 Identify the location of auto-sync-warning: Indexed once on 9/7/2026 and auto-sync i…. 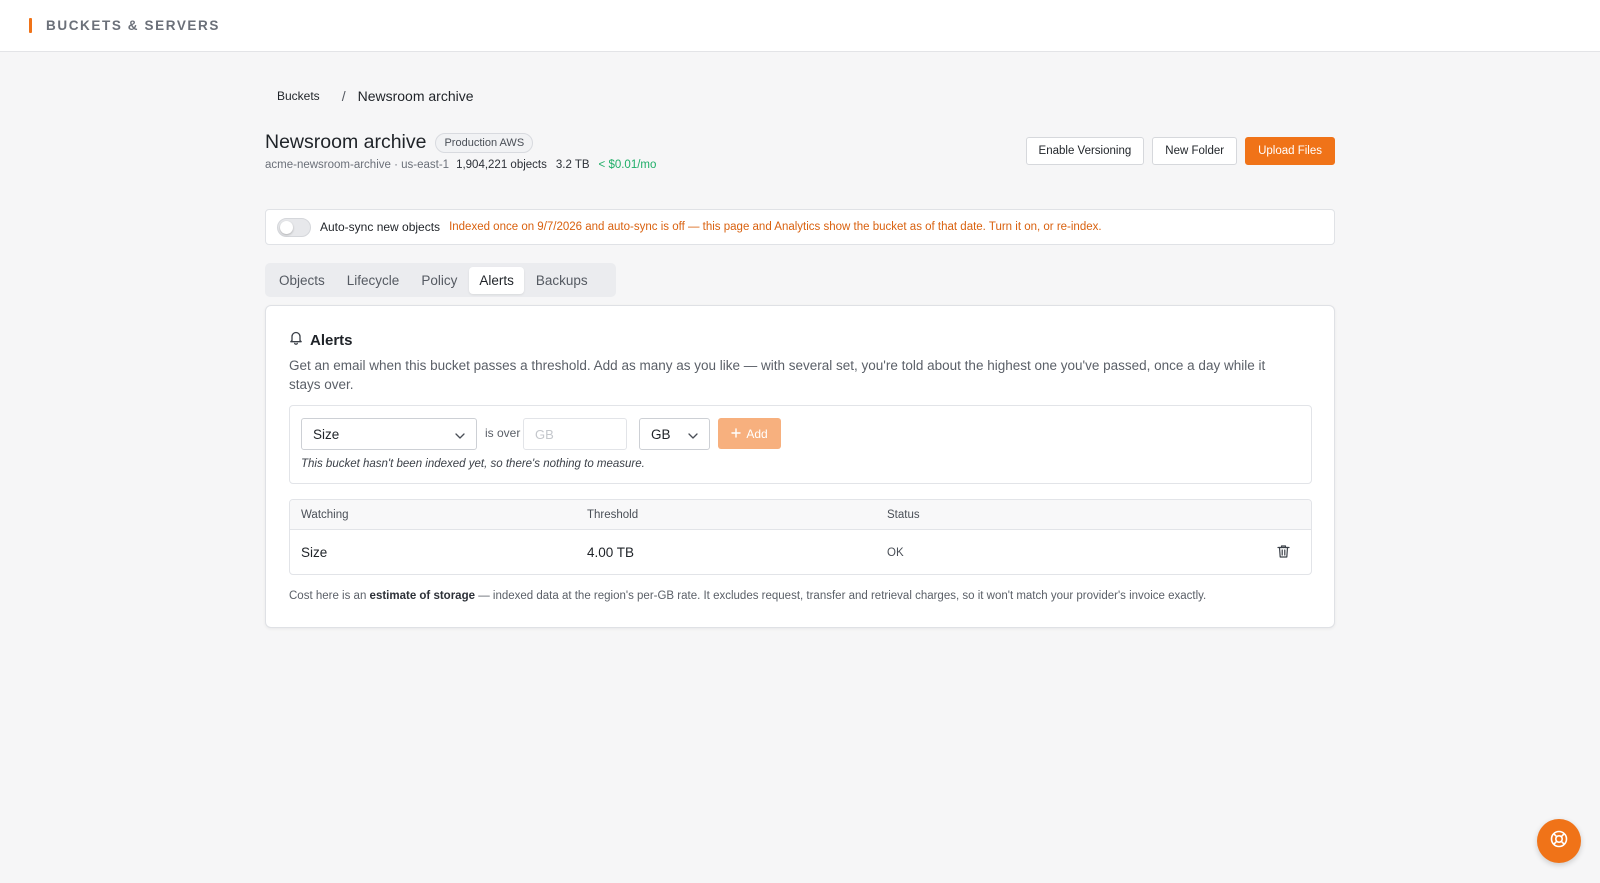
(775, 227).